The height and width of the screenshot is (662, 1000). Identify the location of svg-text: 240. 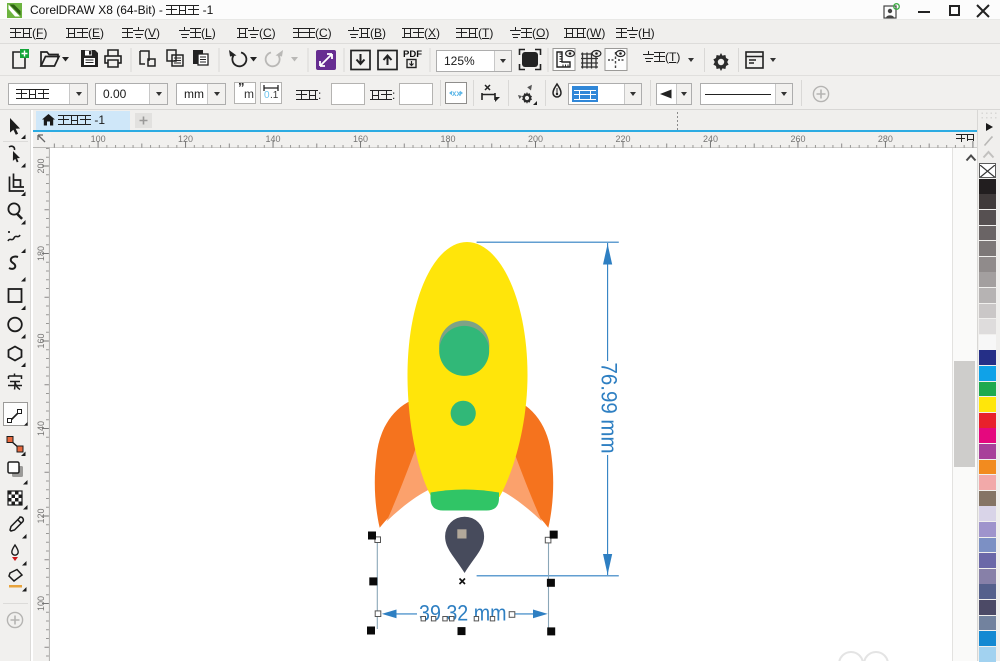
(710, 139).